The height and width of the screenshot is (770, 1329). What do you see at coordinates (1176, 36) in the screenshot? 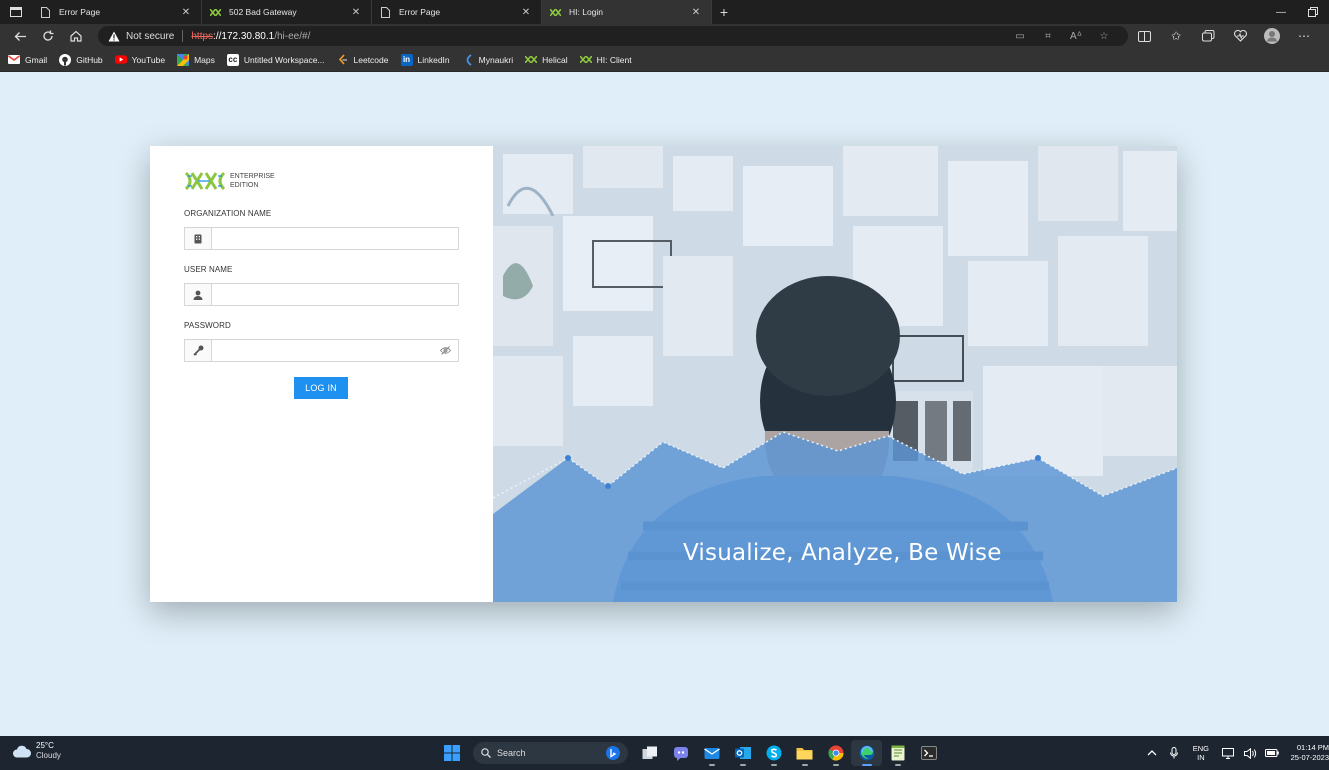
I see `favorites-icon: ✩` at bounding box center [1176, 36].